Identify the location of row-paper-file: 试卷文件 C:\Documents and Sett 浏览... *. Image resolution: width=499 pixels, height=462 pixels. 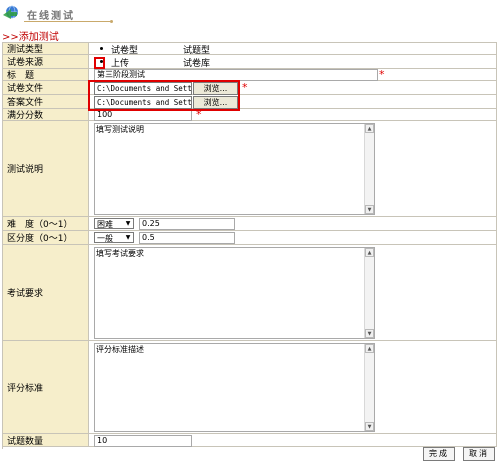
(250, 88).